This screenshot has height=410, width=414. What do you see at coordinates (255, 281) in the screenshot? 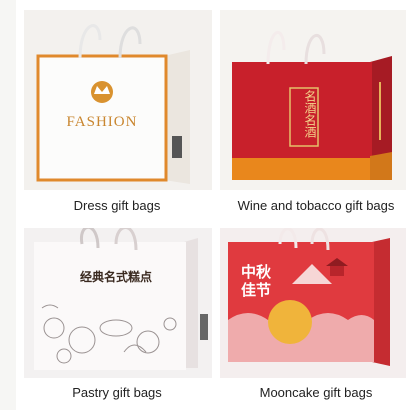
I see `mooncake-bag-label: 中秋佳节` at bounding box center [255, 281].